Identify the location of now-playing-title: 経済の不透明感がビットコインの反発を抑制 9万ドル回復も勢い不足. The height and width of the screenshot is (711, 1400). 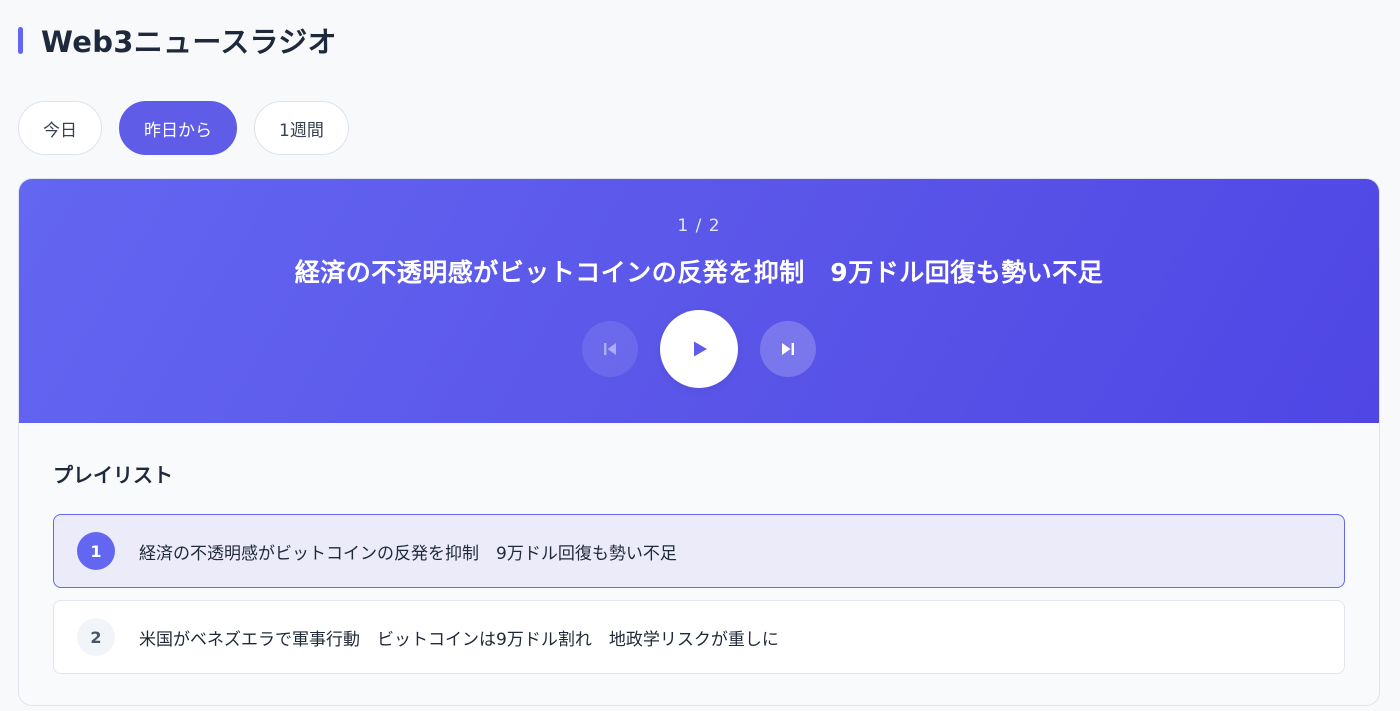
(699, 272).